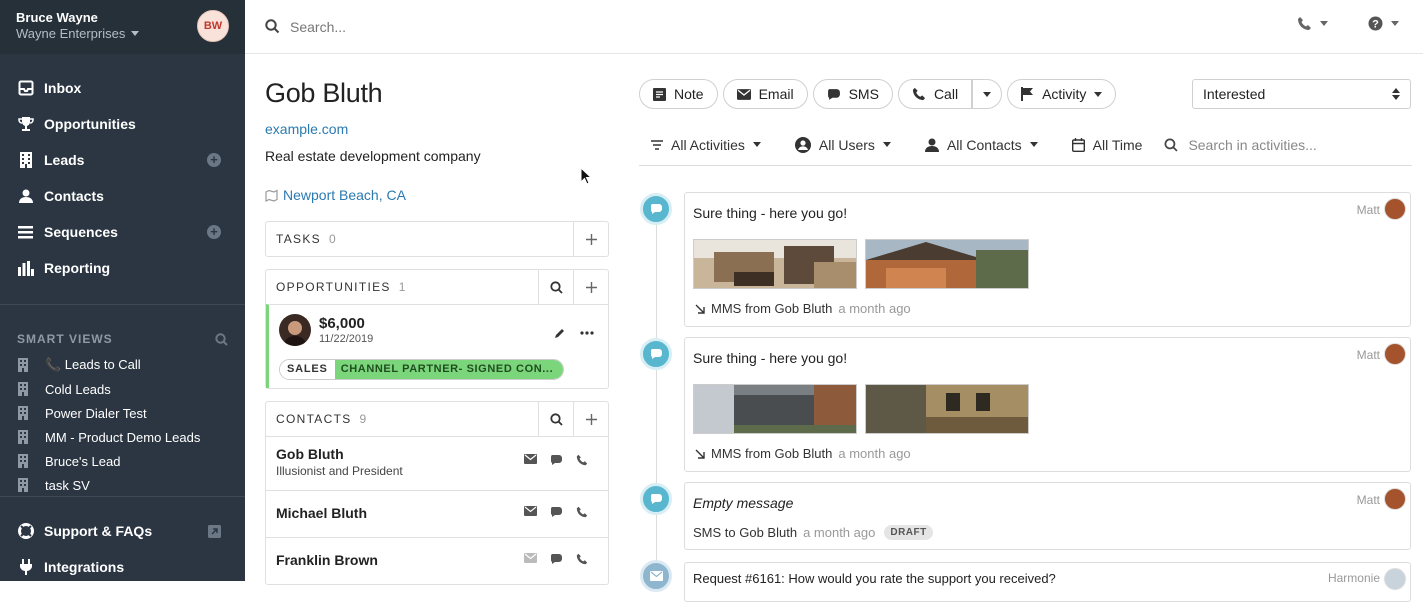 The width and height of the screenshot is (1423, 602). I want to click on nav-item-inbox: Inbox, so click(122, 88).